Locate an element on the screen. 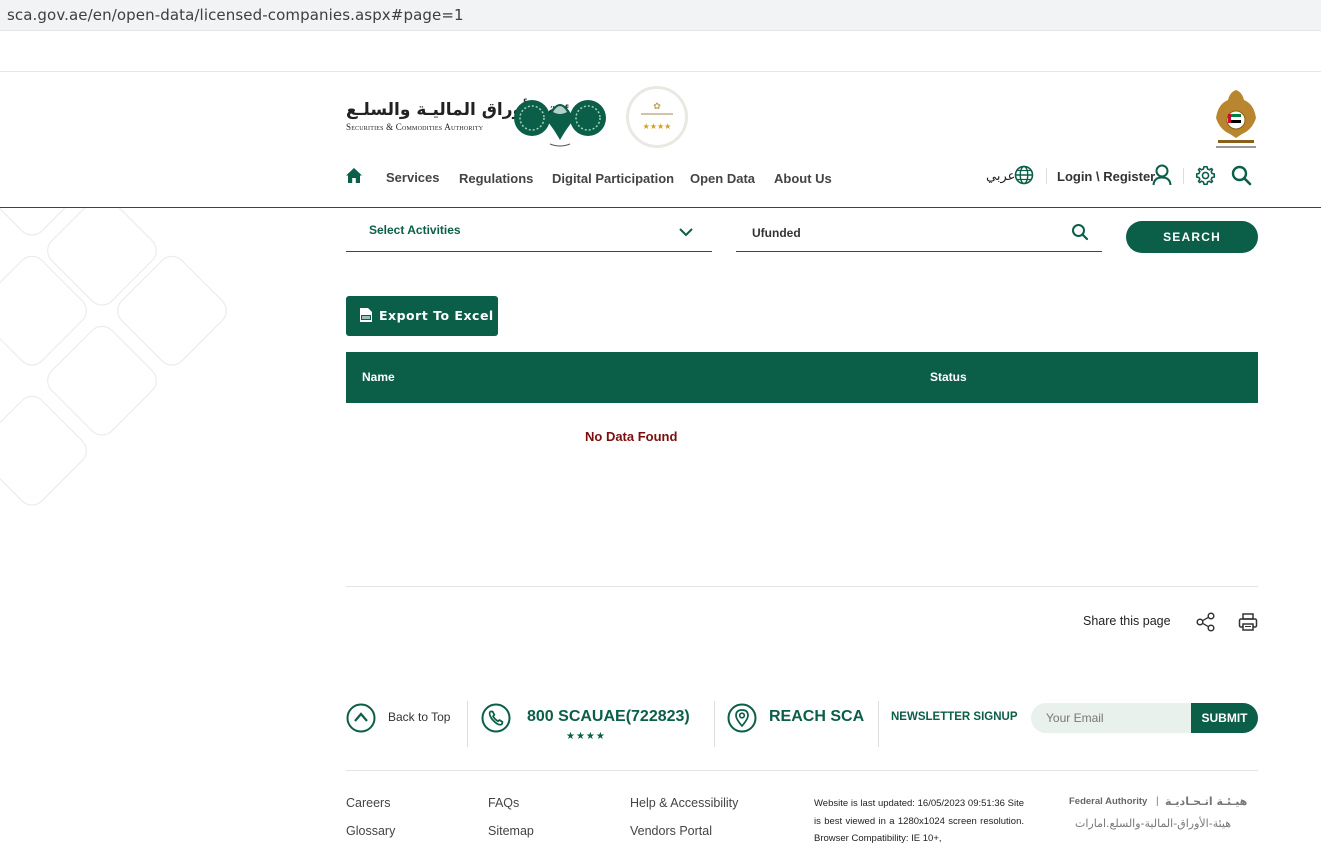 This screenshot has height=848, width=1321. export-to-excel-button: Export To Excel is located at coordinates (422, 316).